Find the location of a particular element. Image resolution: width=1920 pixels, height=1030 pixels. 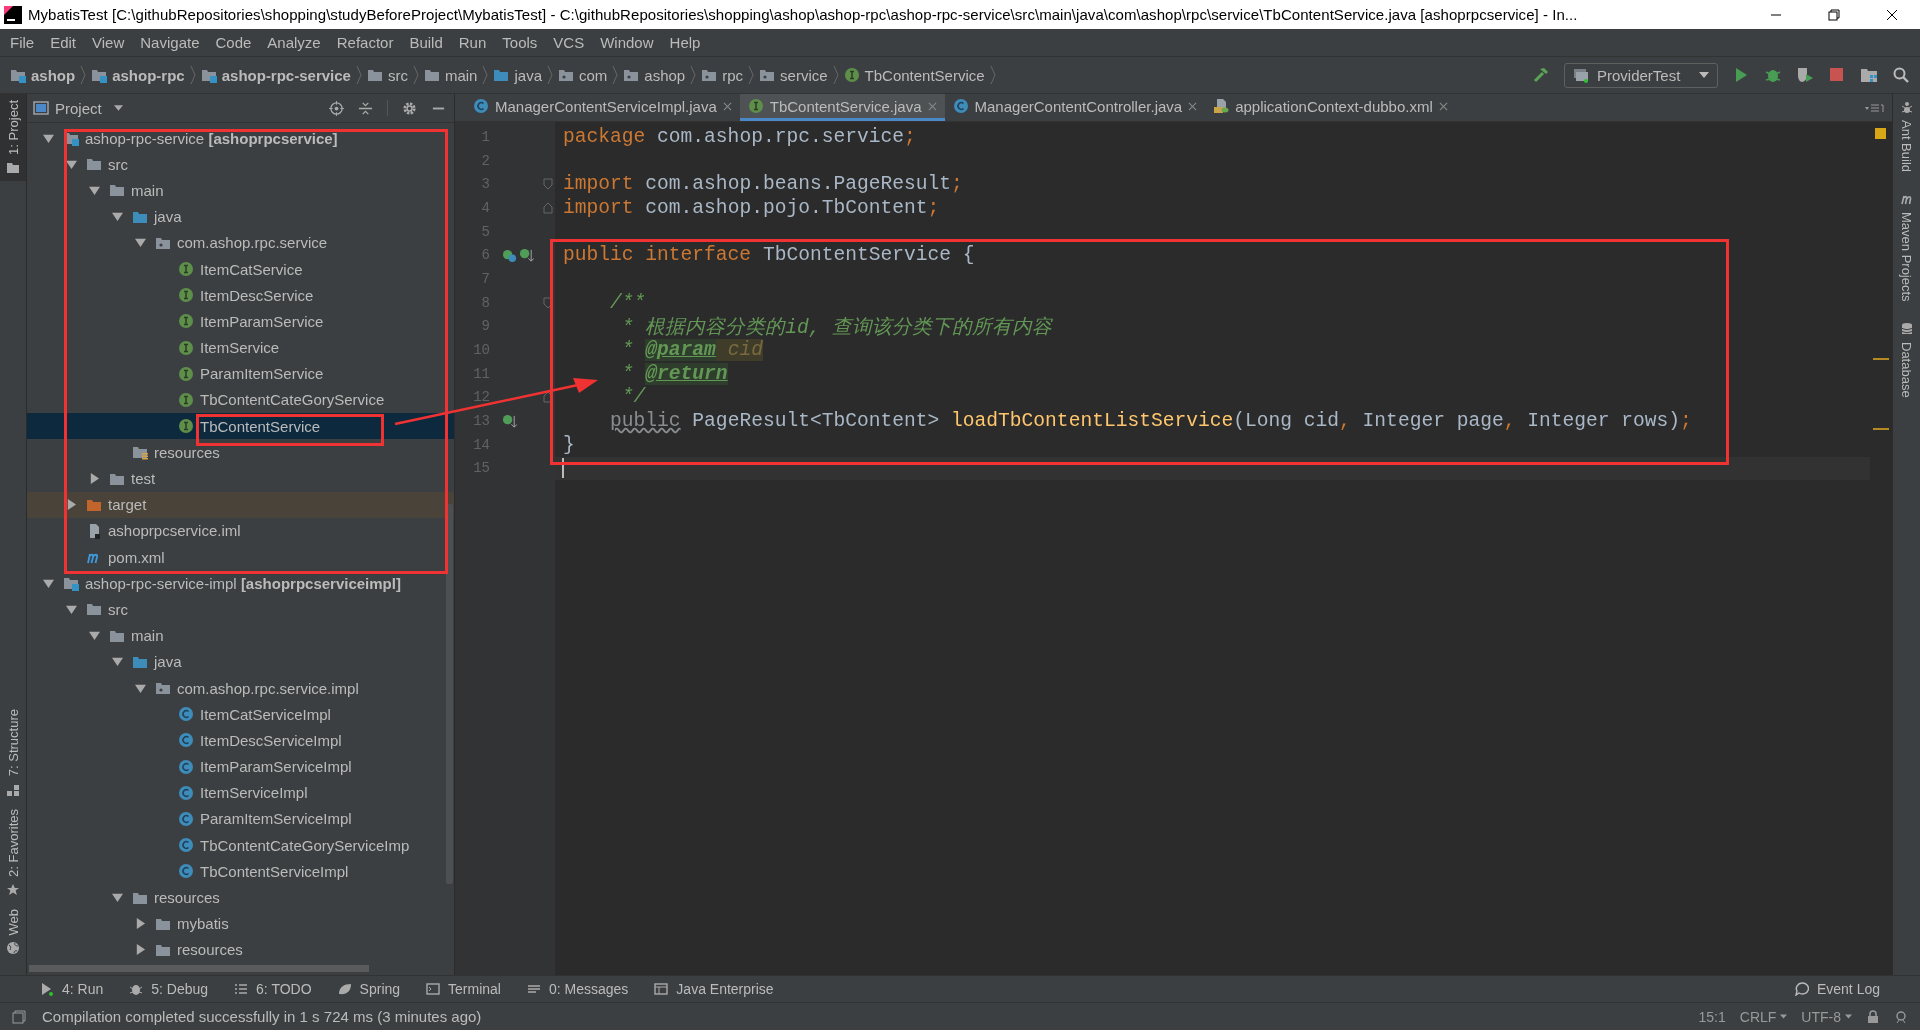

tree-item: com.ashop.rpc.service is located at coordinates (240, 242).